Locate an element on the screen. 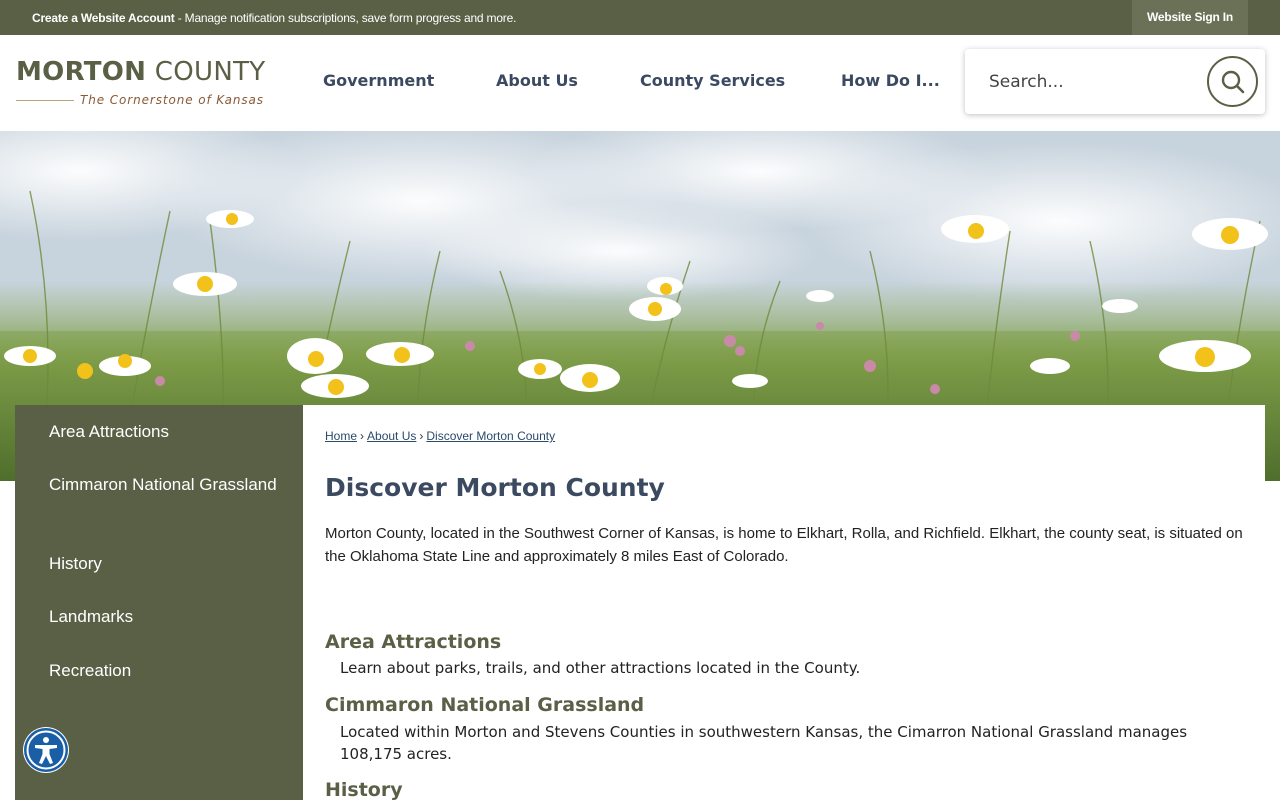 This screenshot has width=1280, height=800. create-account-link: Create a Website Account is located at coordinates (103, 18).